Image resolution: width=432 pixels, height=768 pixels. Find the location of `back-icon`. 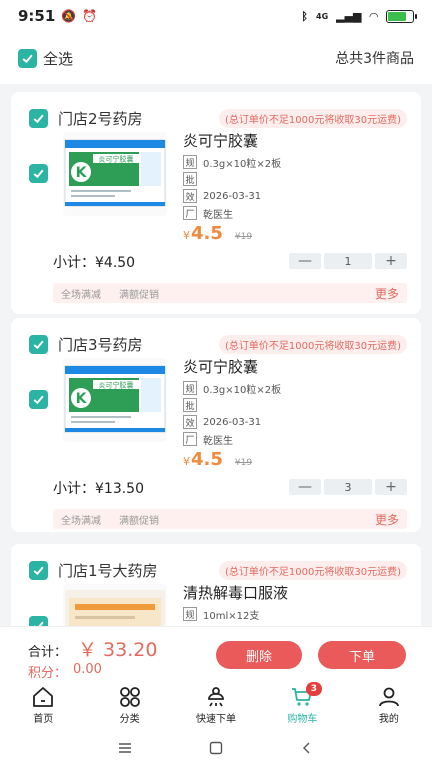

back-icon is located at coordinates (307, 748).